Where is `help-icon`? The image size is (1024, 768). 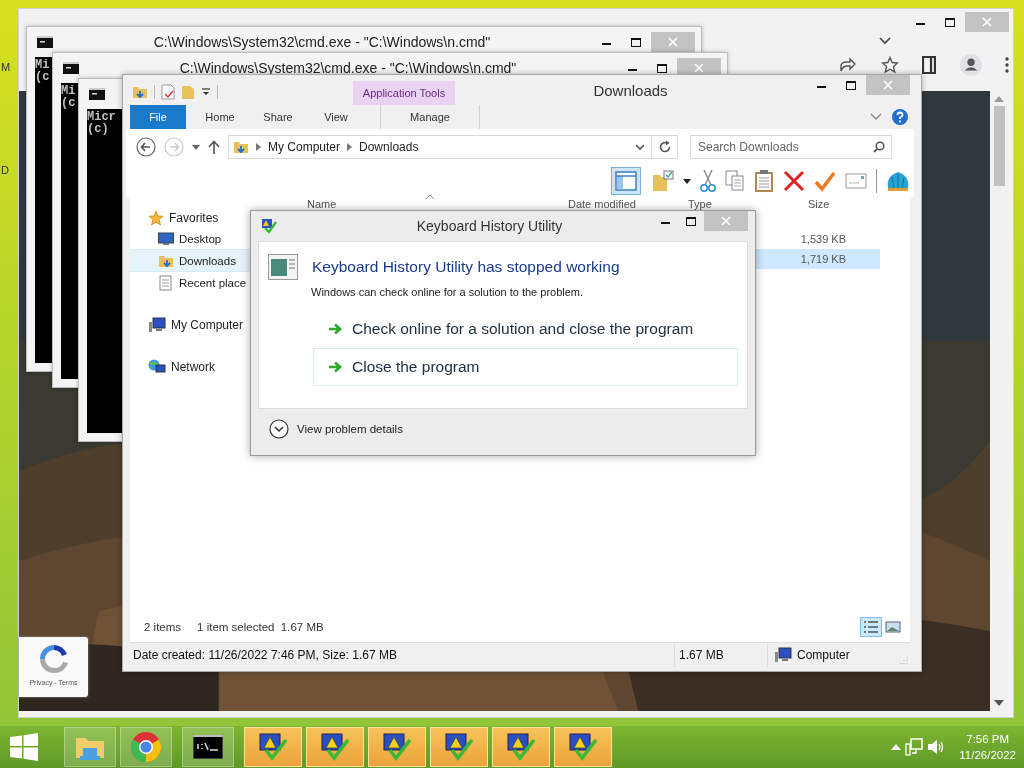 help-icon is located at coordinates (900, 117).